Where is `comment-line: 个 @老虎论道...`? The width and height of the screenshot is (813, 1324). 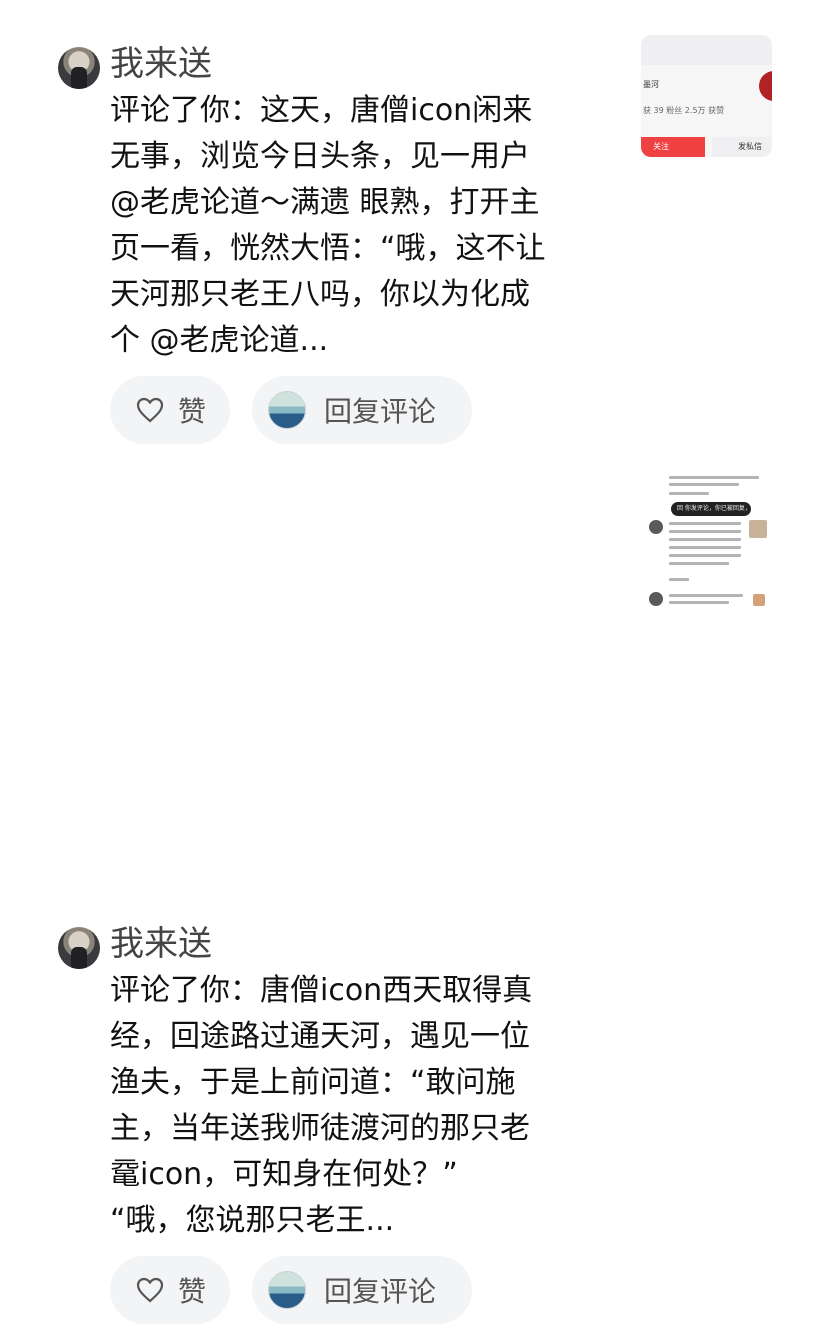 comment-line: 个 @老虎论道... is located at coordinates (219, 340).